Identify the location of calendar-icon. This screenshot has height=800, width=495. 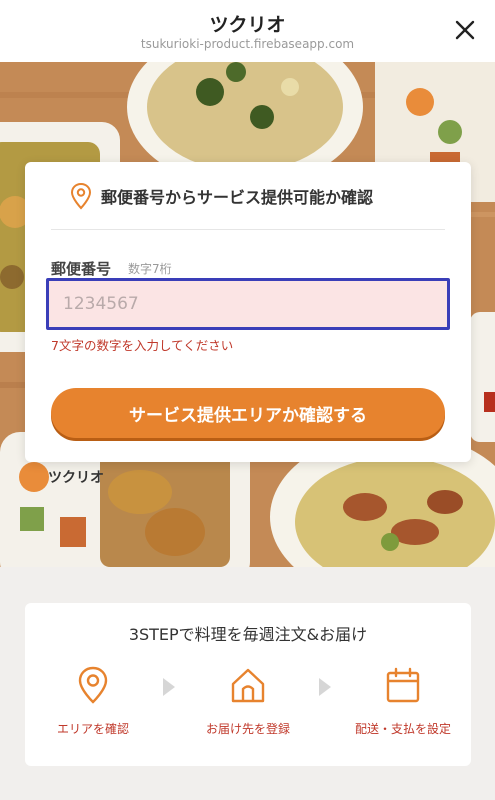
(403, 685).